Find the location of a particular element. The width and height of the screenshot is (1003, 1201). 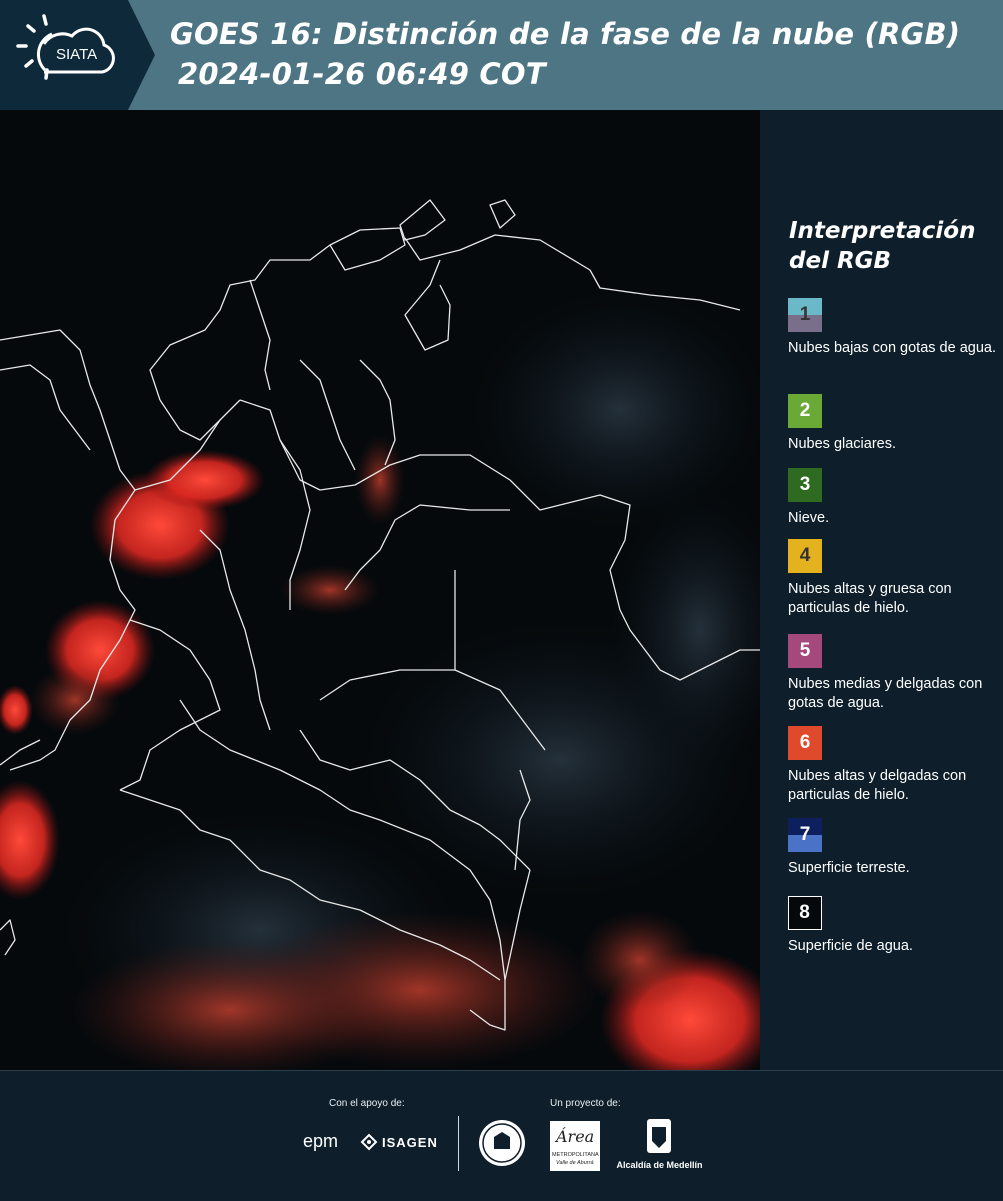

legend-swatch-2: 2 is located at coordinates (805, 411).